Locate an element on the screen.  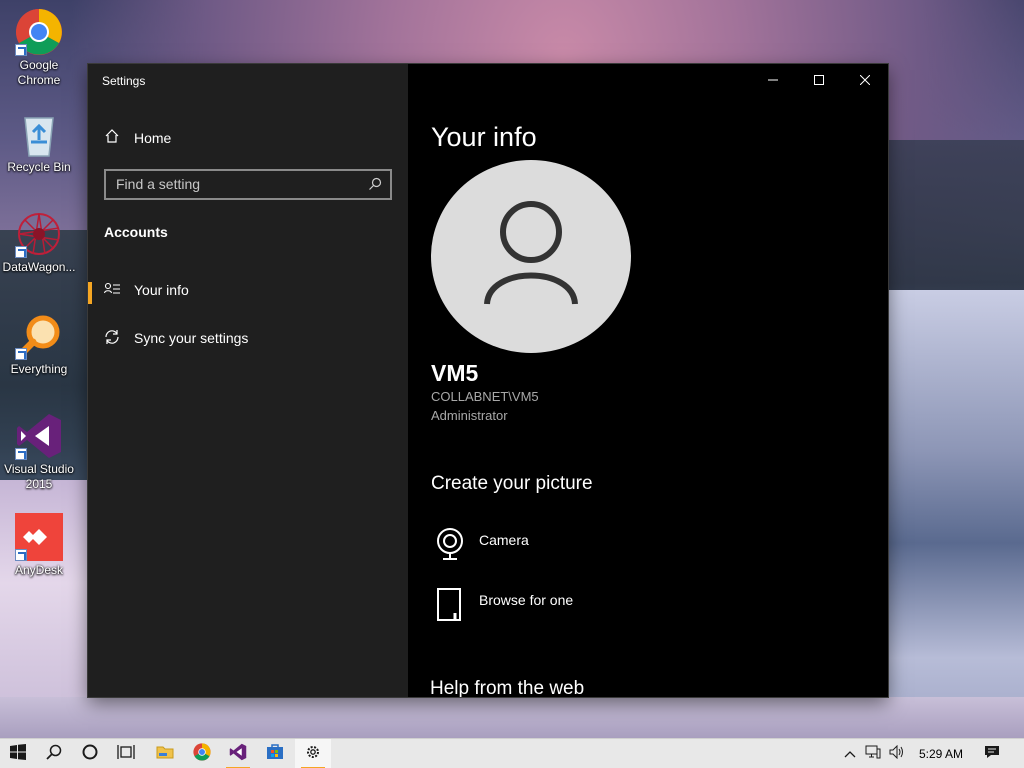
desktop-icon-visual-studio: Visual Studio 2015 is located at coordinates (39, 452).